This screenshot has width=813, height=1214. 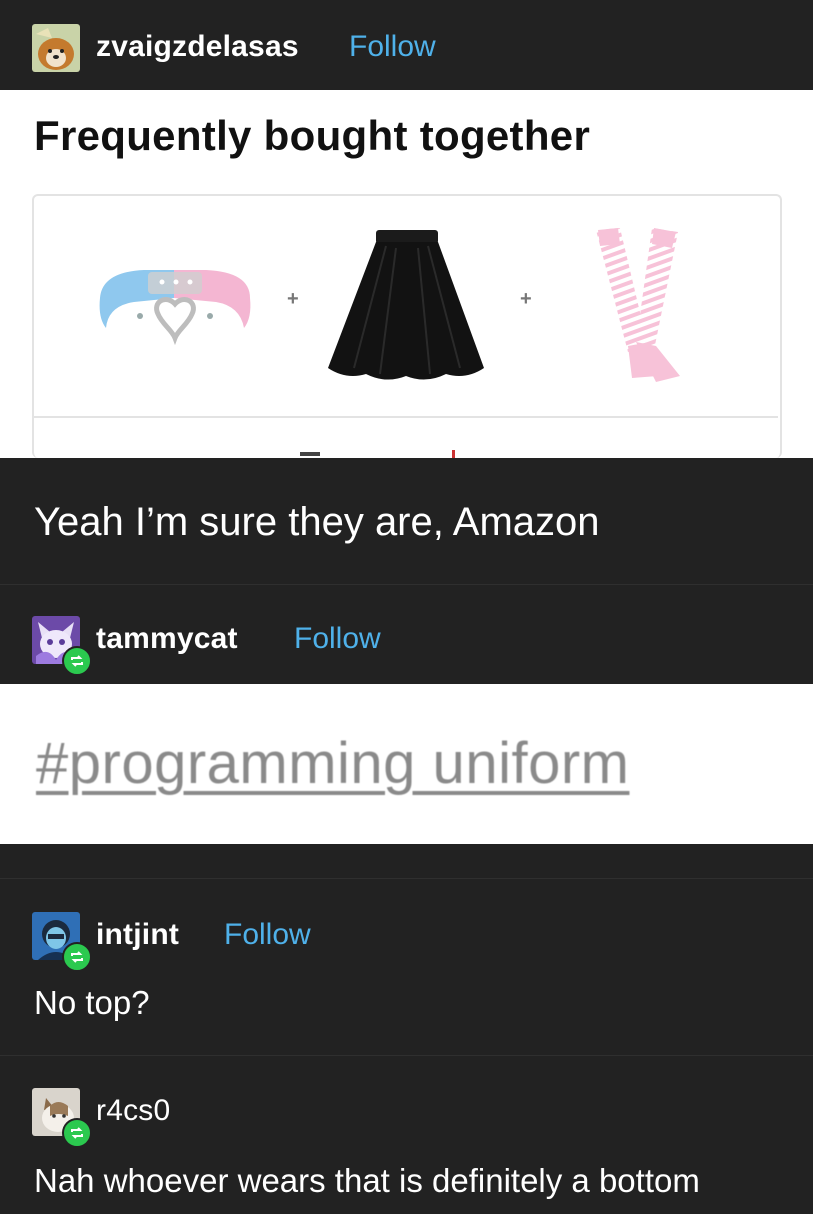 I want to click on frequently-bought-heading: Frequently bought together, so click(x=312, y=135).